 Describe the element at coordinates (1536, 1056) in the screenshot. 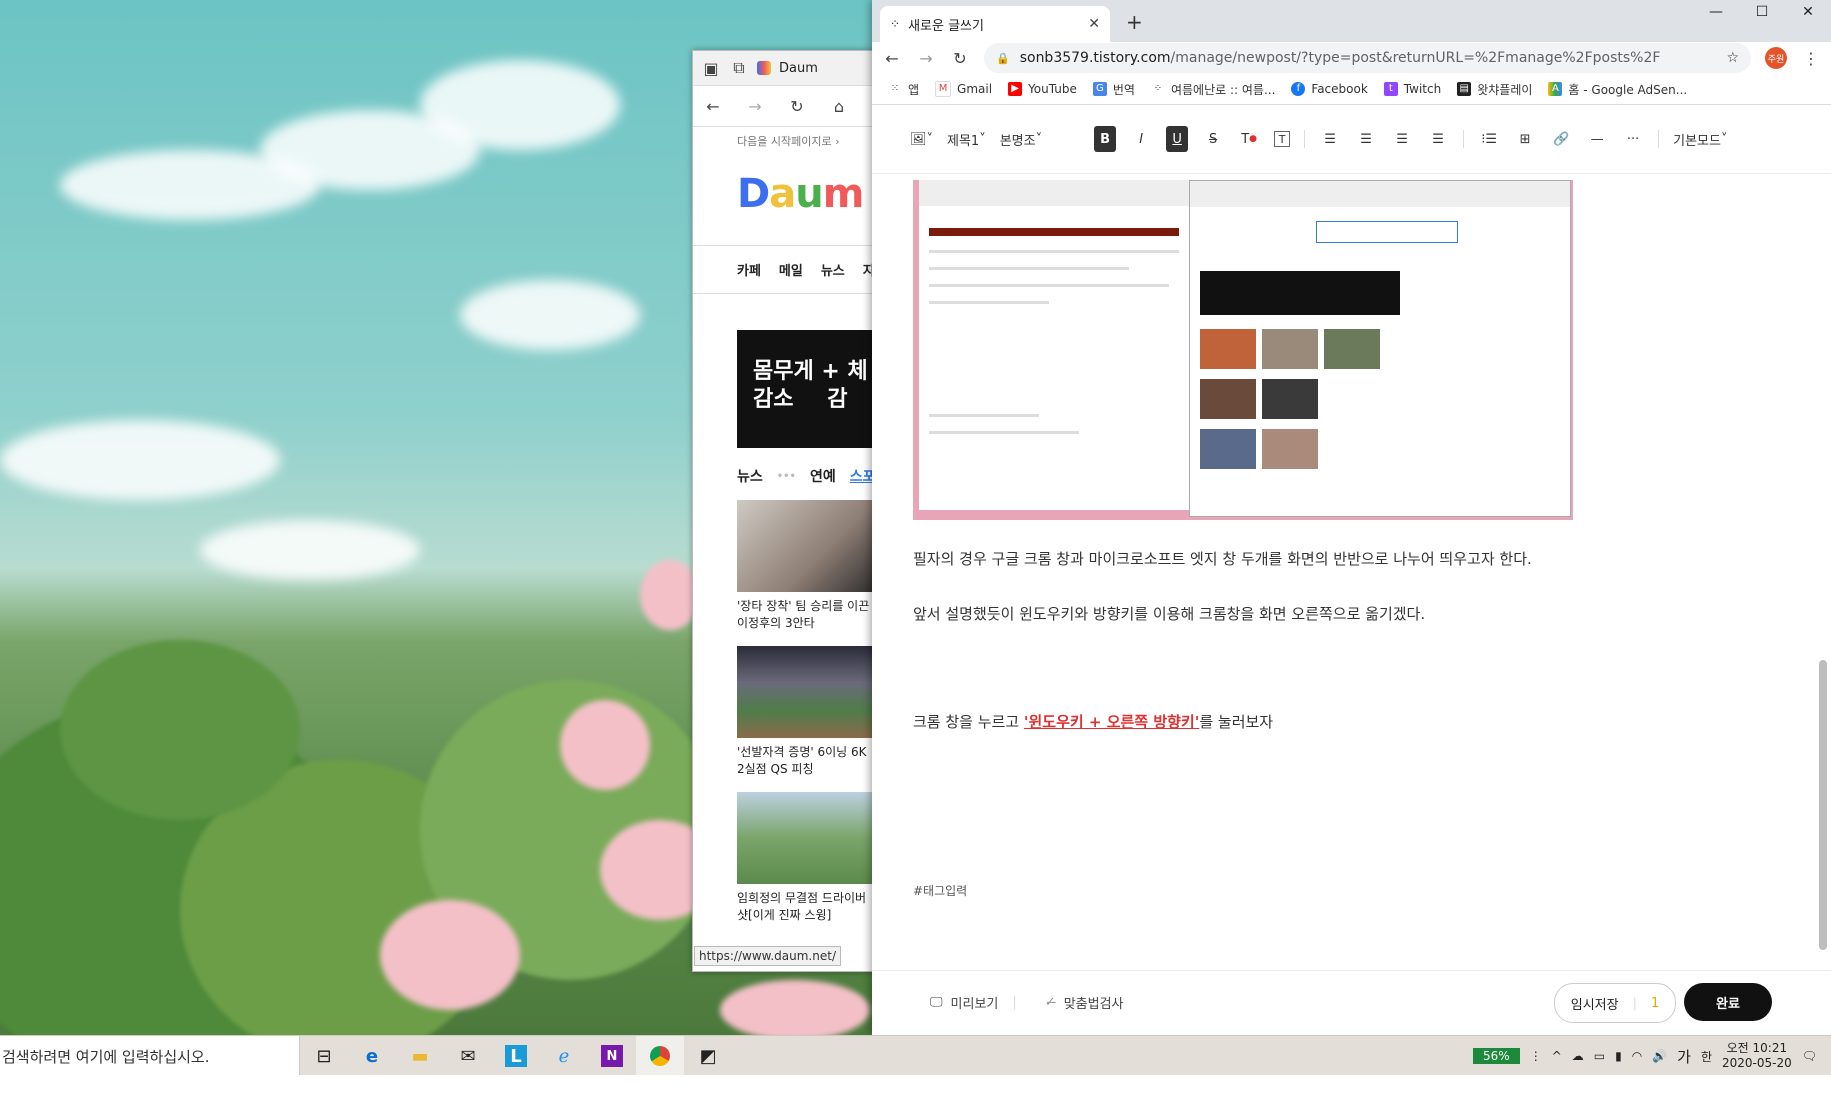

I see `more-tray-icon: ⋮` at that location.